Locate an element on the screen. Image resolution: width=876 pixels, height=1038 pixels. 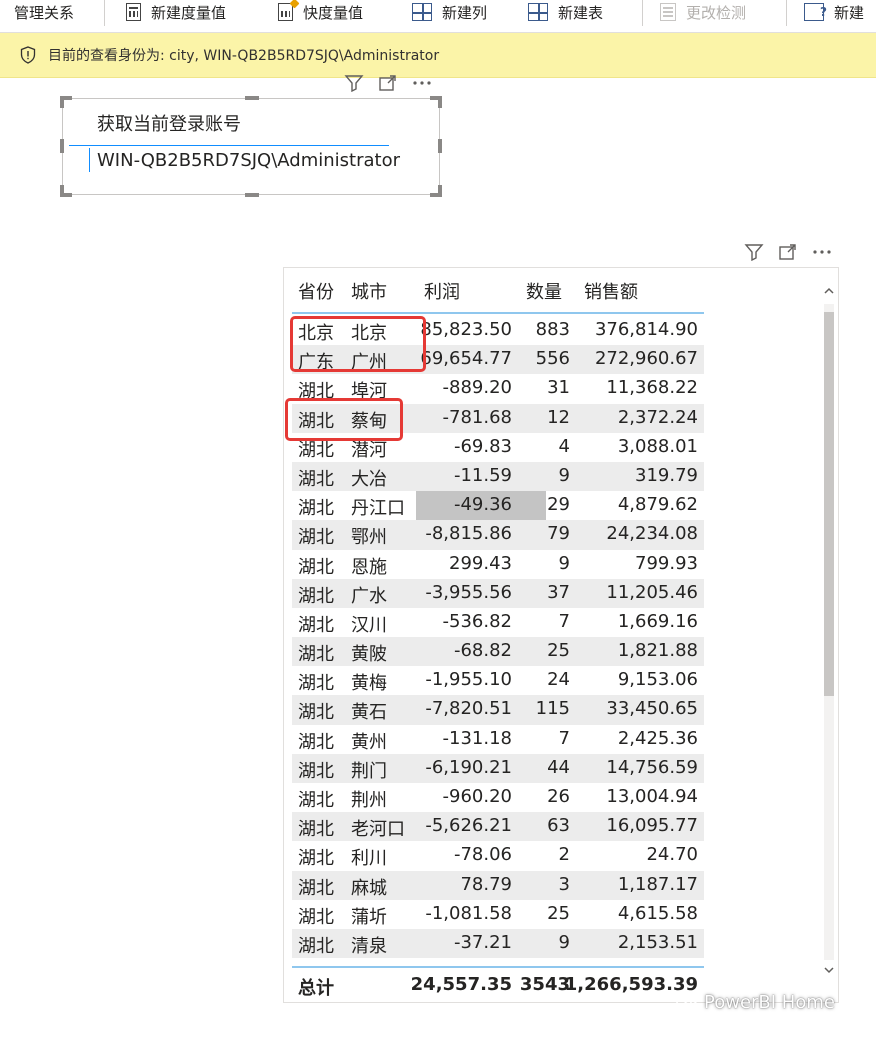
column-header-city: 城市 is located at coordinates (369, 291).